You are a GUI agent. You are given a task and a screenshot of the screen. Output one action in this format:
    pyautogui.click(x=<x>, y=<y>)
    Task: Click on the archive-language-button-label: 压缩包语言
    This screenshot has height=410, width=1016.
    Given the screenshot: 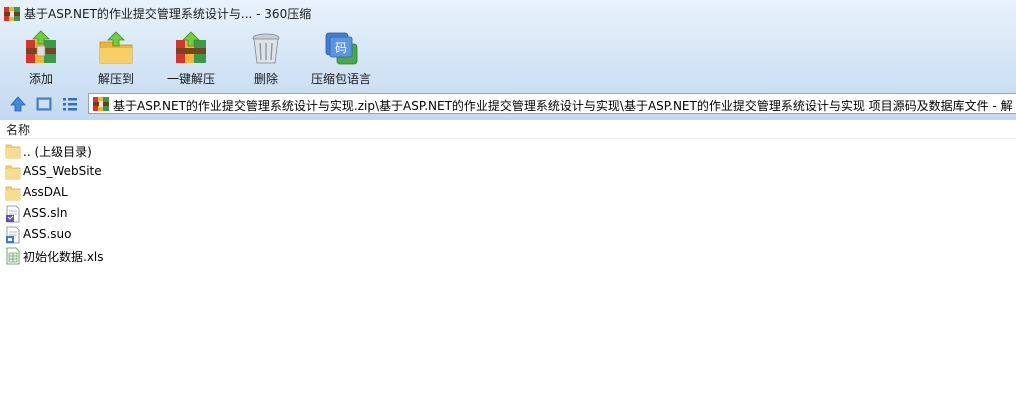 What is the action you would take?
    pyautogui.click(x=340, y=79)
    